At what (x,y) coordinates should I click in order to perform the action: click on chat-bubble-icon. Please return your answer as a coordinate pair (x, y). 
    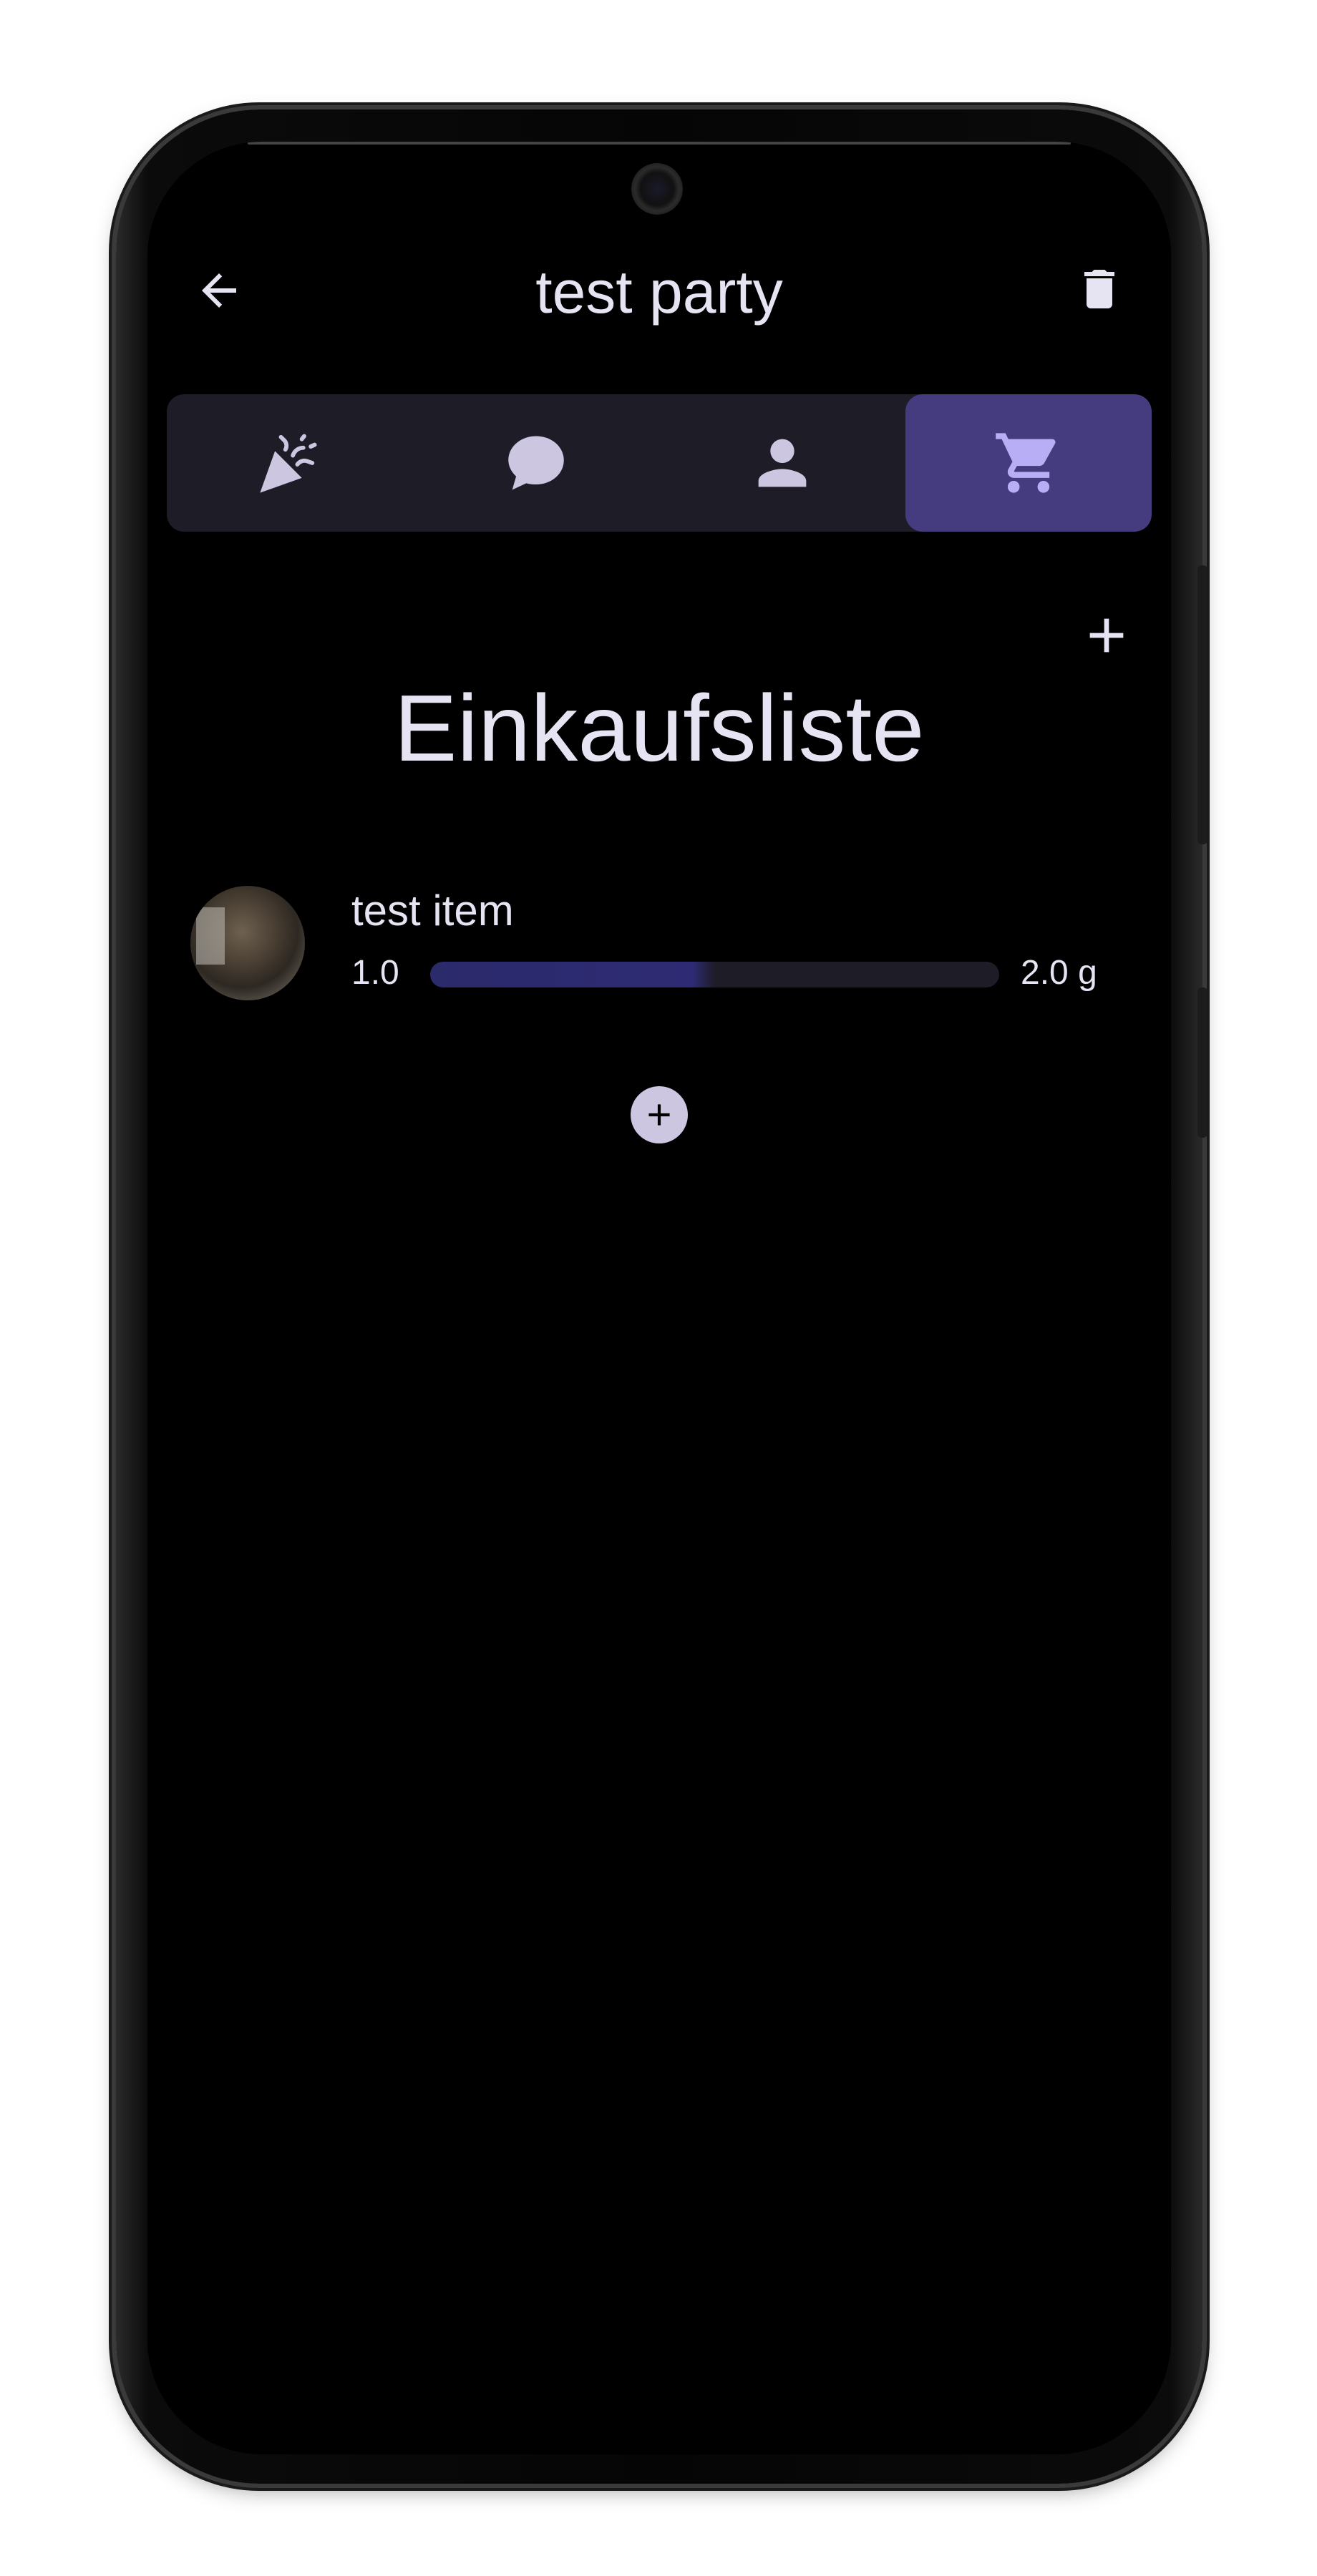
    Looking at the image, I should click on (536, 463).